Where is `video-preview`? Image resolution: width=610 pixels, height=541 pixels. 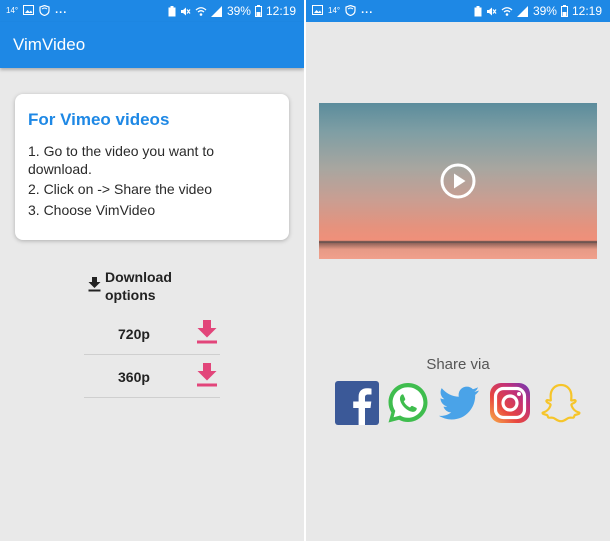 video-preview is located at coordinates (458, 181).